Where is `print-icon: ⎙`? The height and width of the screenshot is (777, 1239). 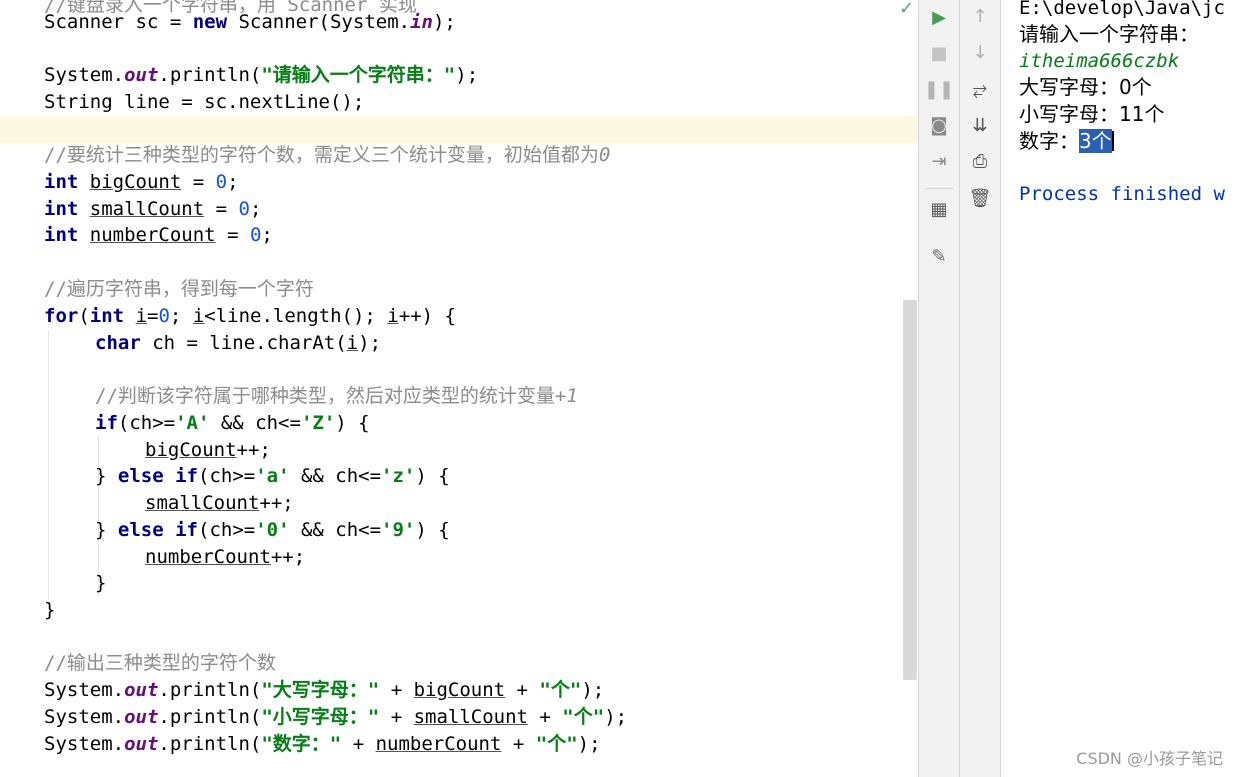 print-icon: ⎙ is located at coordinates (980, 162).